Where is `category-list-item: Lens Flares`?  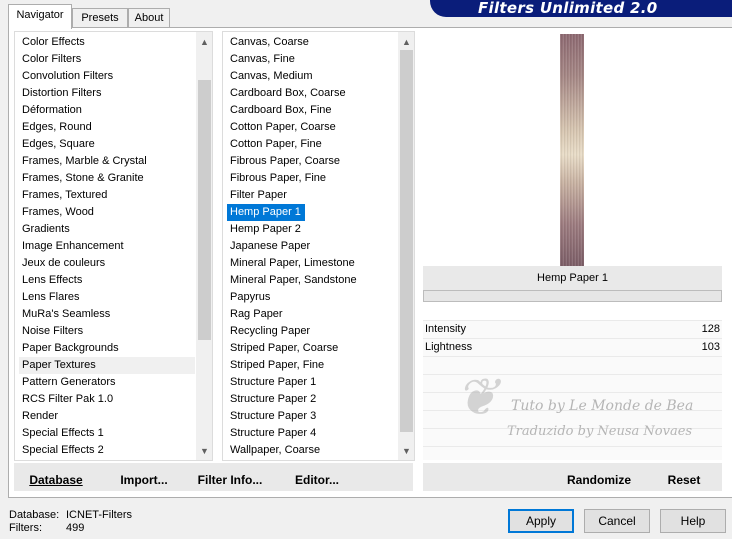 category-list-item: Lens Flares is located at coordinates (107, 297).